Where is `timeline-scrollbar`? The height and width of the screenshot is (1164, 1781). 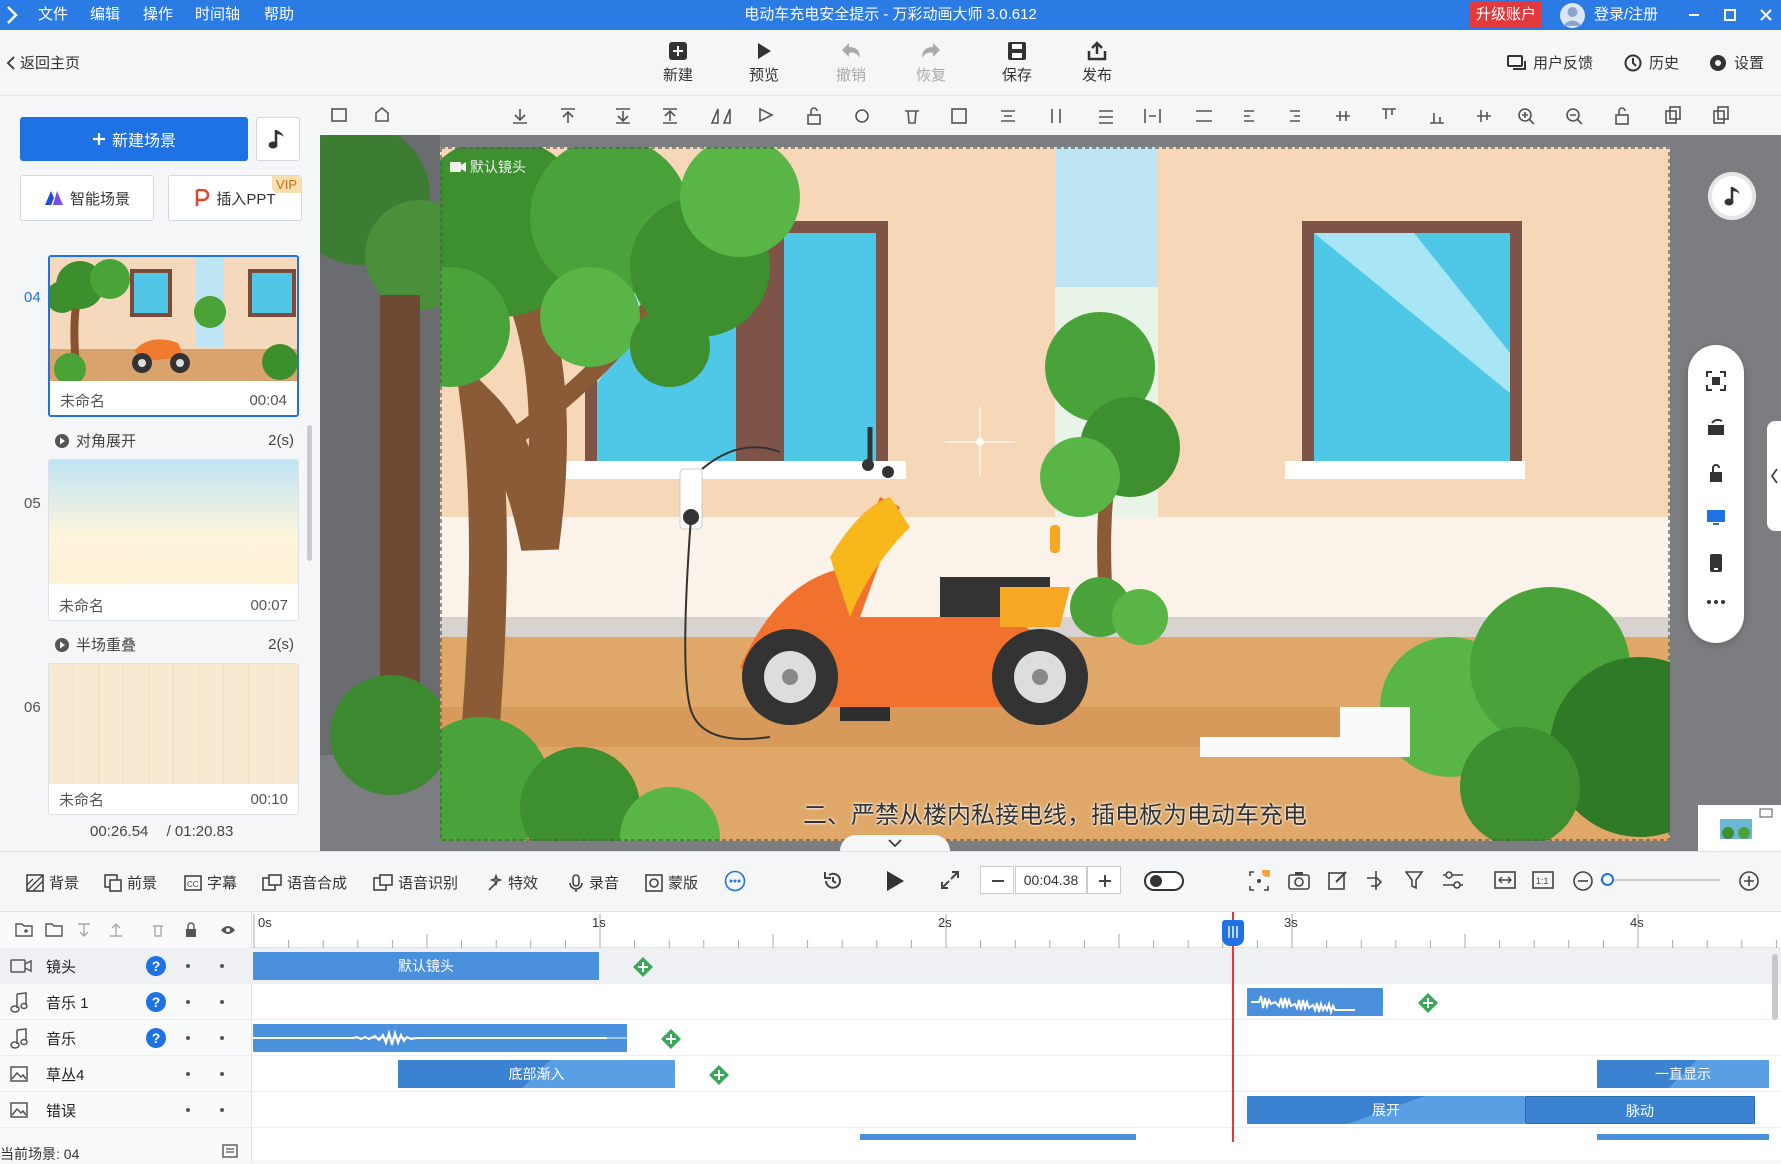
timeline-scrollbar is located at coordinates (1775, 987).